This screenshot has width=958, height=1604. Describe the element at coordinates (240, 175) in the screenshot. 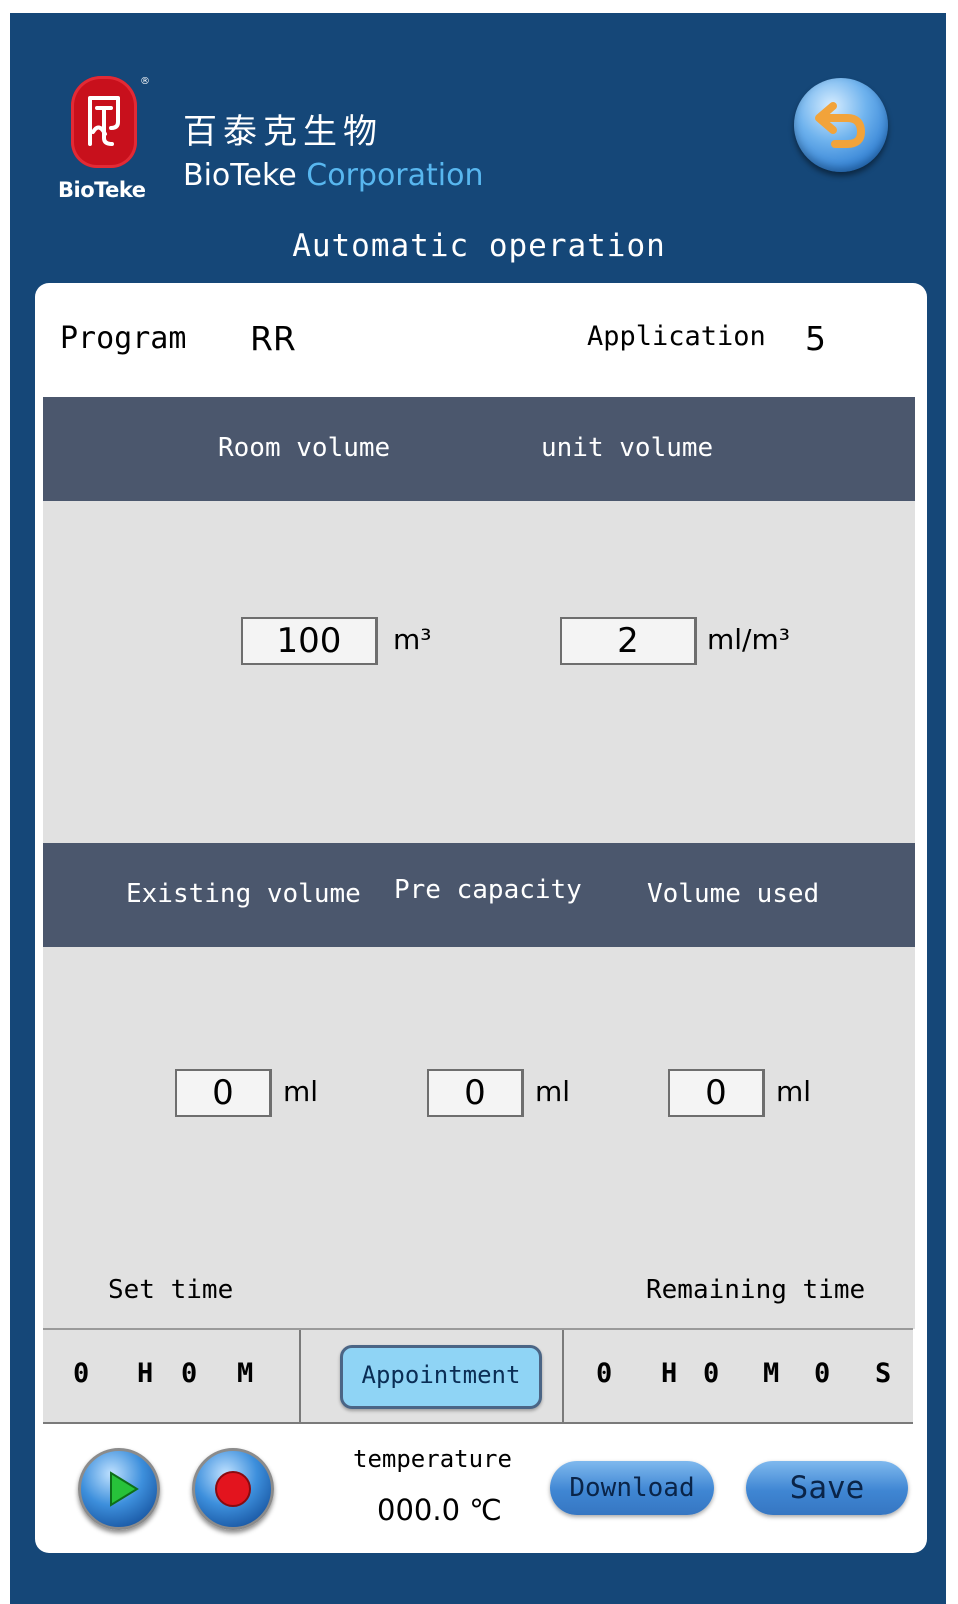

I see `brand-word-bioteke: BioTeke` at that location.